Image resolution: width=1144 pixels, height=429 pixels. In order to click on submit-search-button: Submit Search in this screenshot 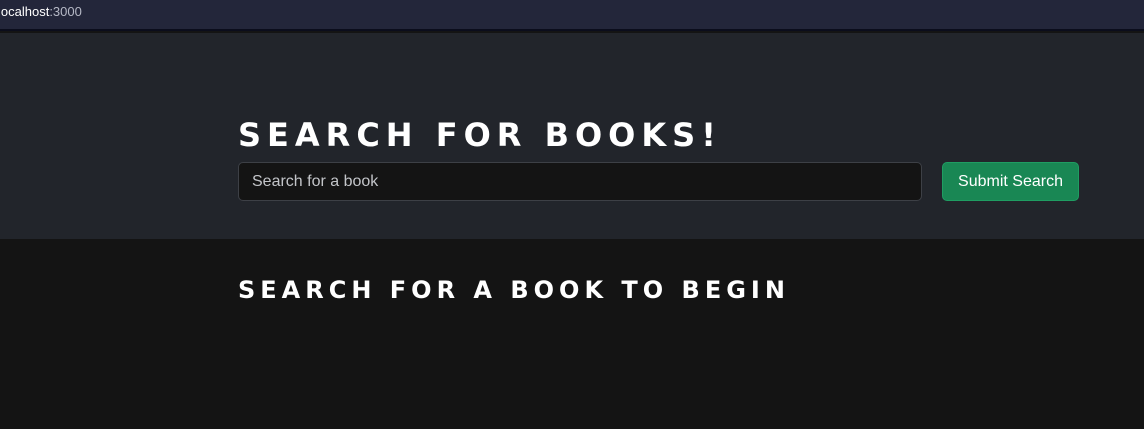, I will do `click(1010, 181)`.